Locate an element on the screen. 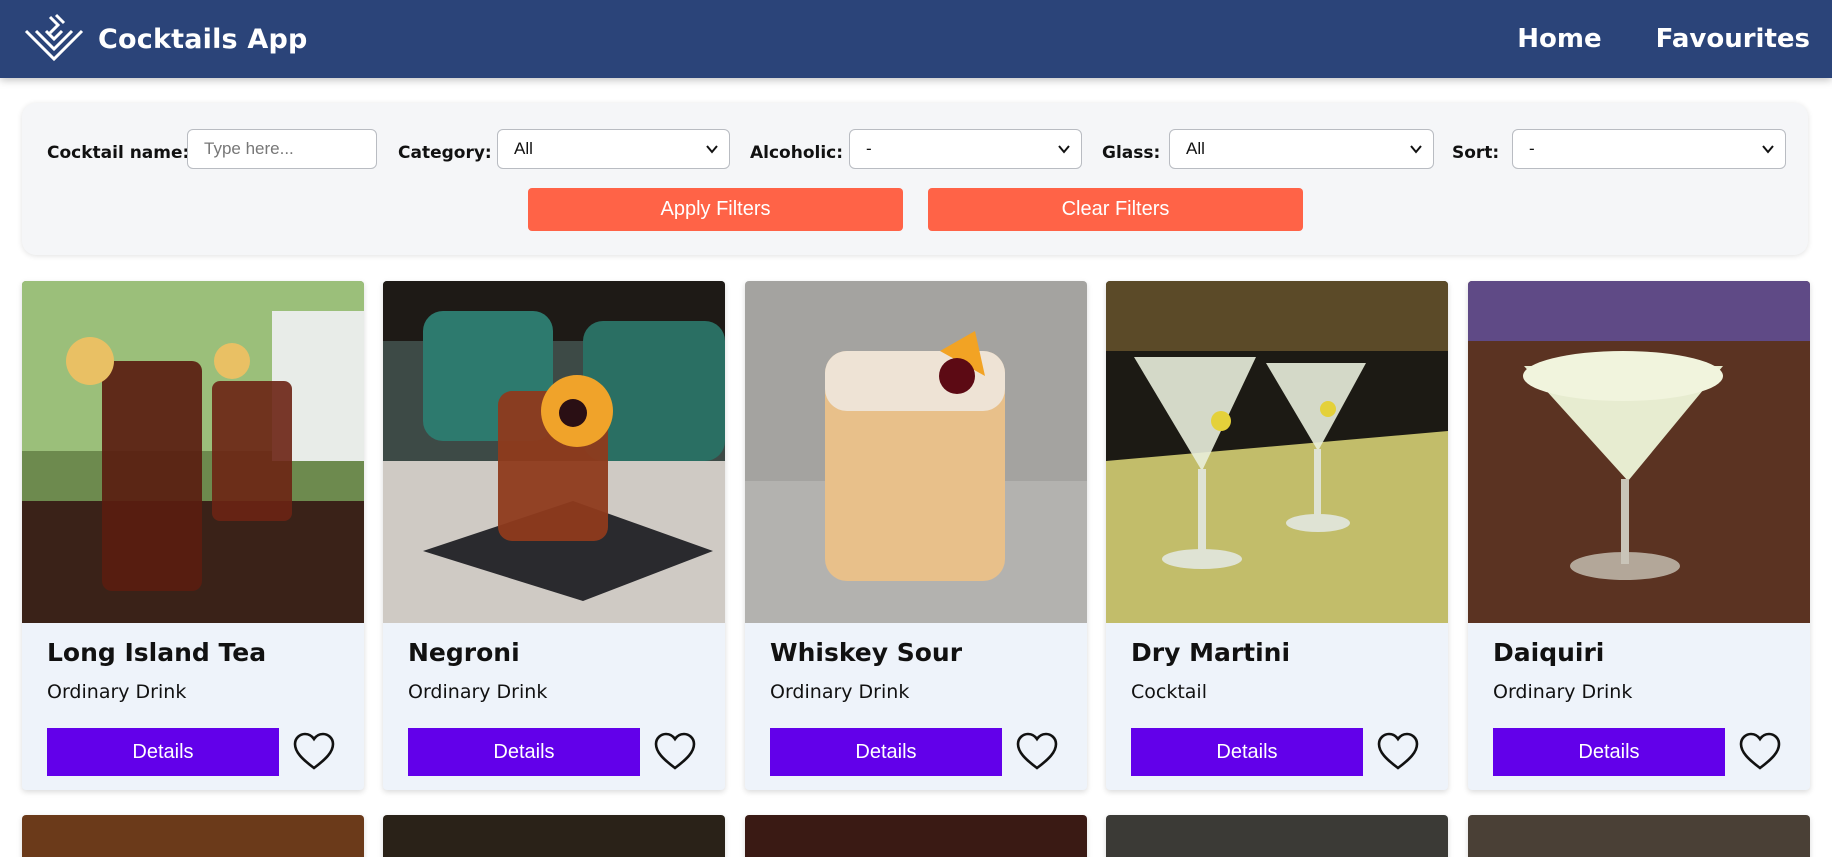 This screenshot has height=857, width=1832. sort-label: Sort: is located at coordinates (1476, 153).